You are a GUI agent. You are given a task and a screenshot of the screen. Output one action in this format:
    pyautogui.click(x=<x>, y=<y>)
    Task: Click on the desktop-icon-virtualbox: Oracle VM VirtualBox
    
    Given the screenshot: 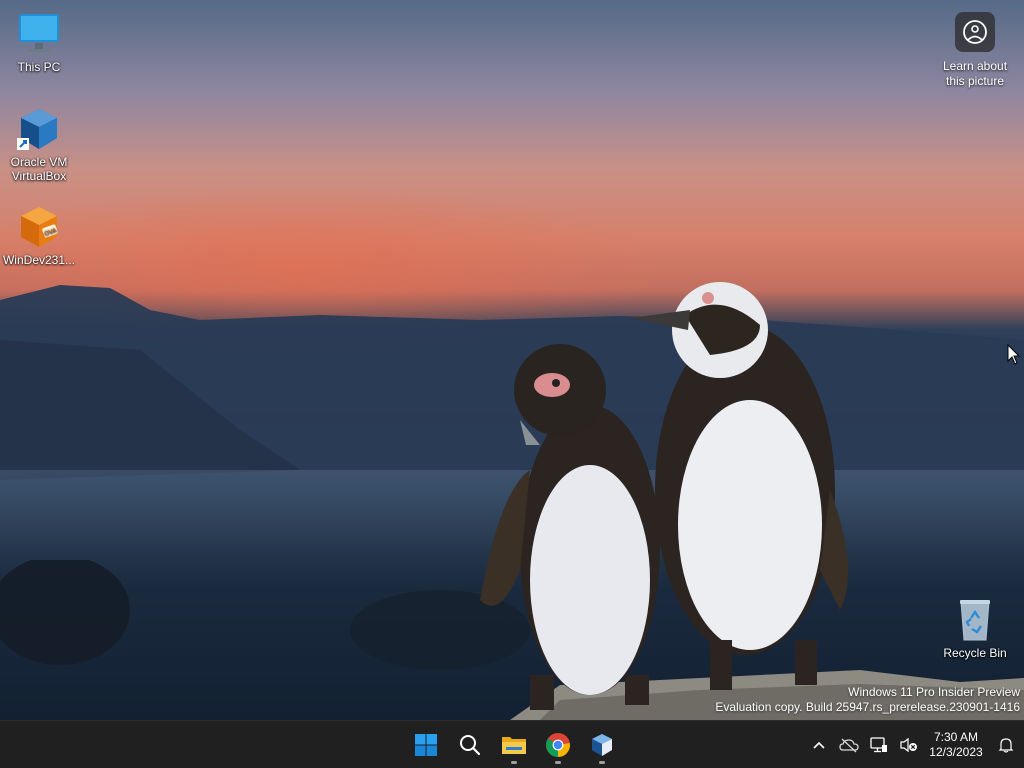 What is the action you would take?
    pyautogui.click(x=39, y=144)
    